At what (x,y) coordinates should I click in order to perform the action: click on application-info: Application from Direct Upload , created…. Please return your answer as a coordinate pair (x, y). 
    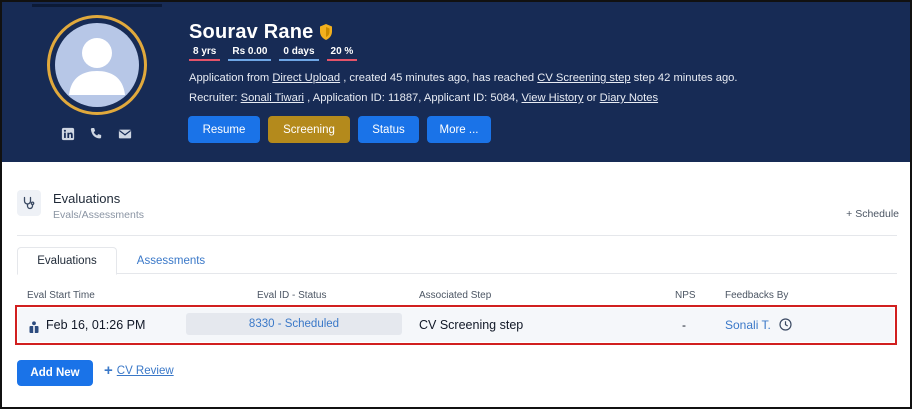
    Looking at the image, I should click on (463, 78).